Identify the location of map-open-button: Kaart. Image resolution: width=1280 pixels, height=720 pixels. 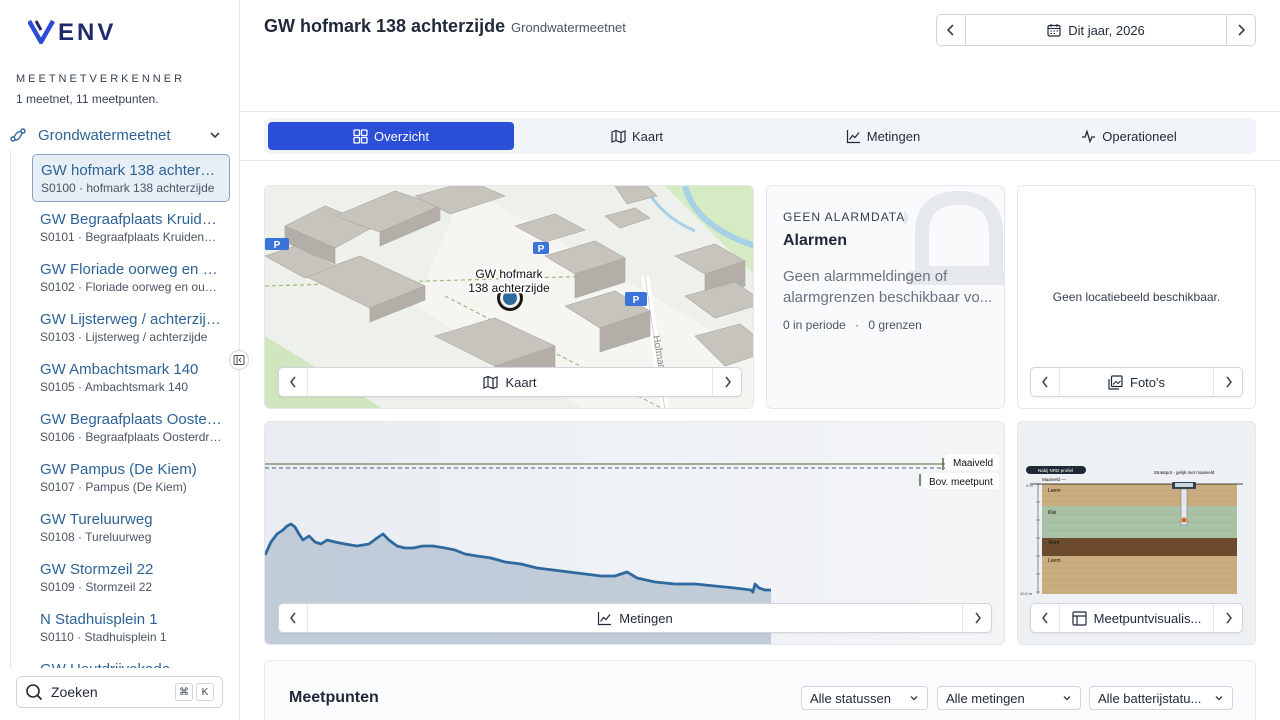
(510, 382).